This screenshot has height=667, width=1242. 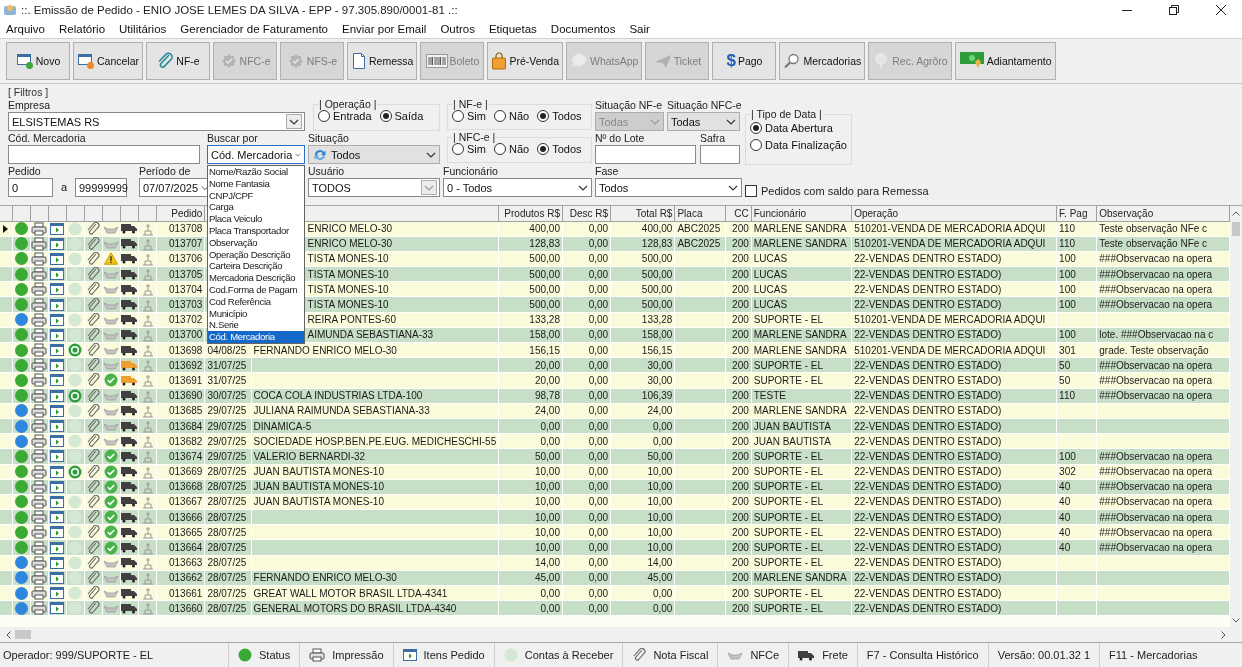 What do you see at coordinates (180, 365) in the screenshot?
I see `table-cell: 013692` at bounding box center [180, 365].